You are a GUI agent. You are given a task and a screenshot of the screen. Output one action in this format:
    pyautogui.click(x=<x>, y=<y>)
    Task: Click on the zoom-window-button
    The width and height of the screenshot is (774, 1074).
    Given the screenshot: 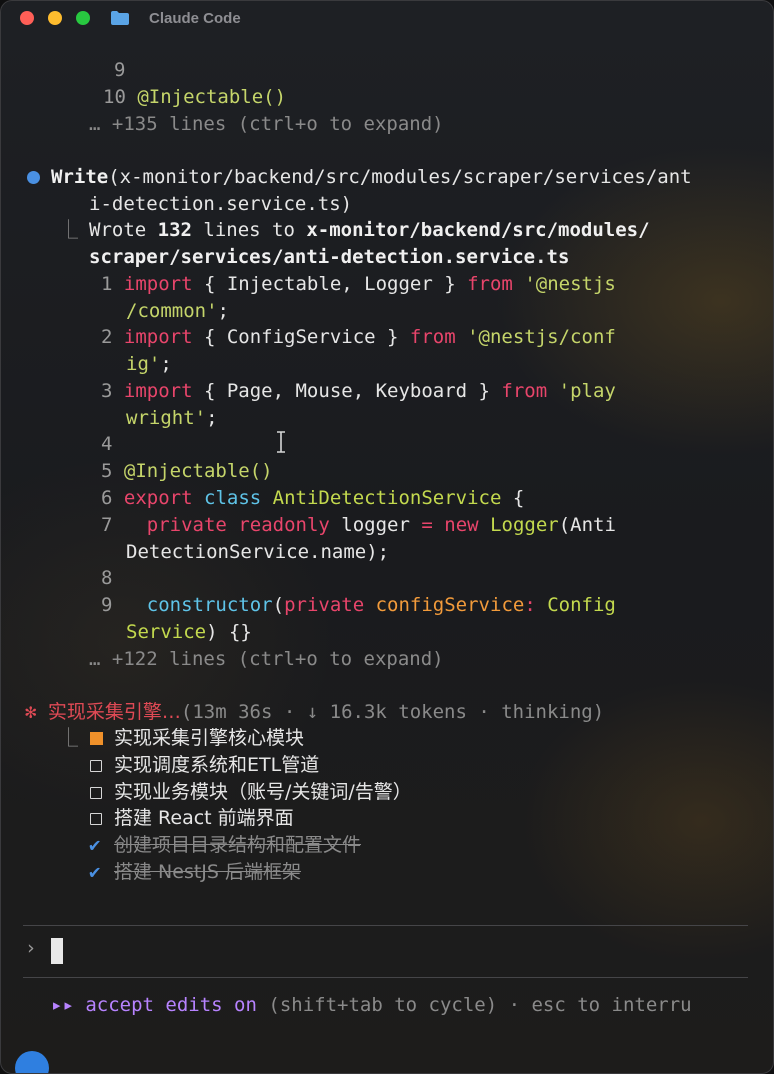 What is the action you would take?
    pyautogui.click(x=83, y=18)
    